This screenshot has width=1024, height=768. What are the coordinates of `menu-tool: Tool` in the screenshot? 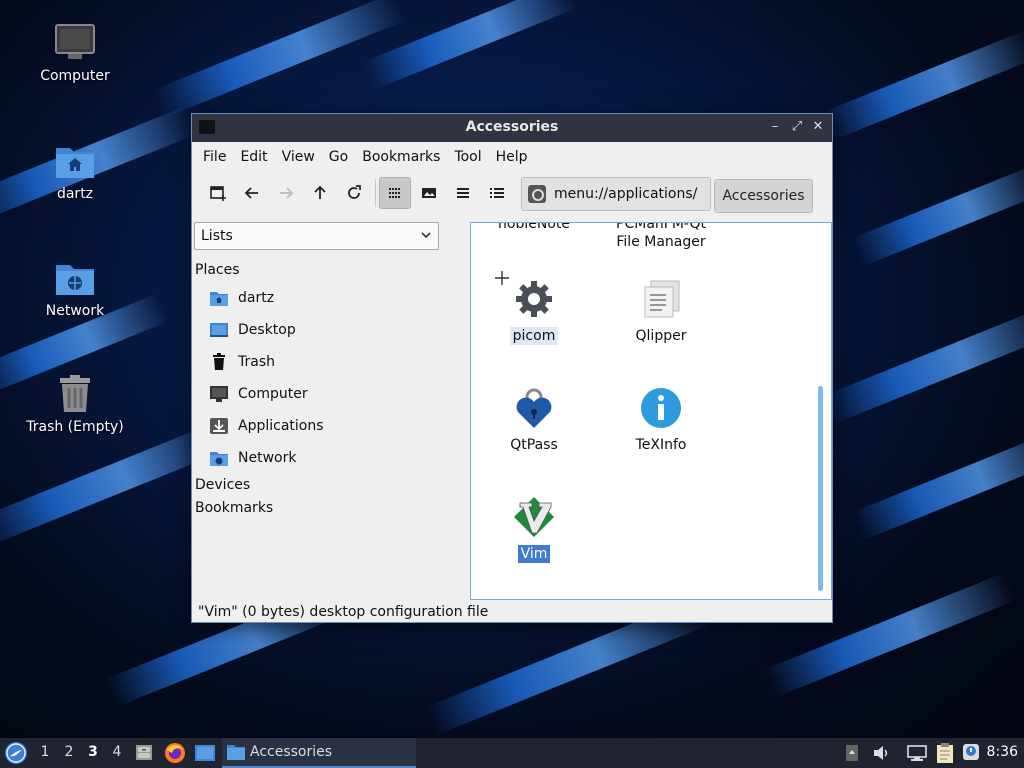 It's located at (467, 157).